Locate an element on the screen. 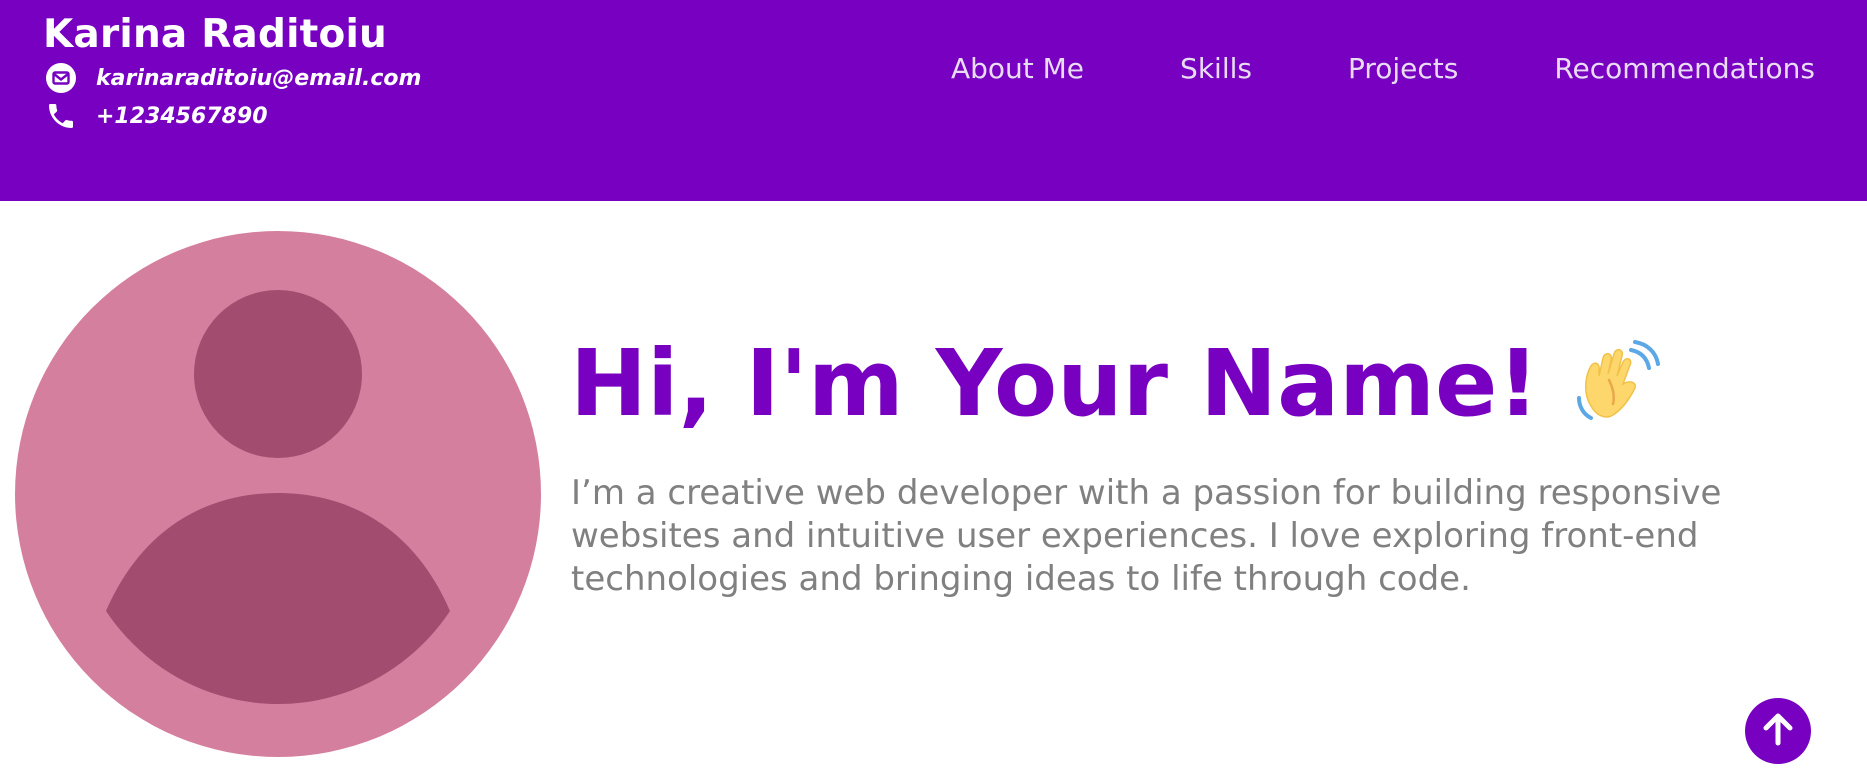 The height and width of the screenshot is (784, 1867). scroll-to-top-button is located at coordinates (1778, 731).